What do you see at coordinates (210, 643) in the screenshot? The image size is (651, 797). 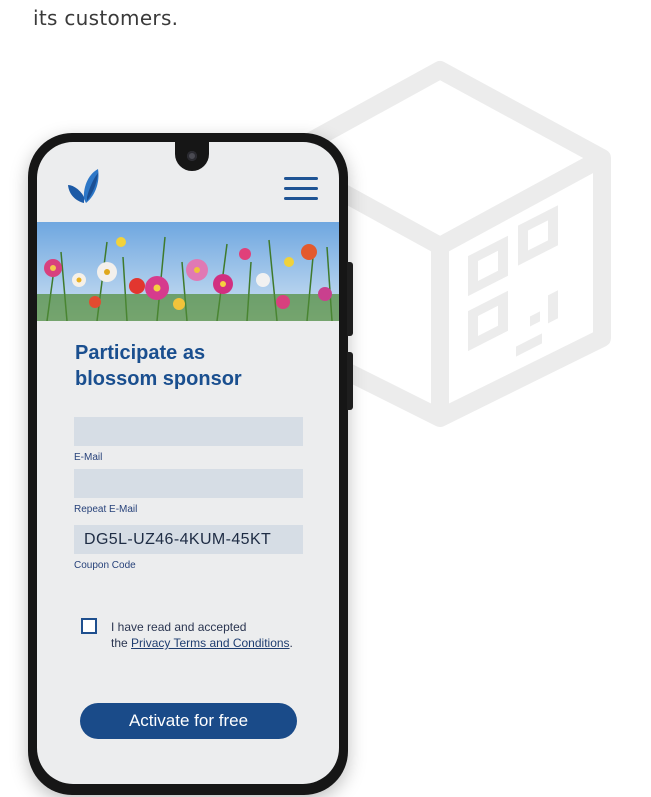 I see `privacy-terms-link: Privacy Terms and Conditions` at bounding box center [210, 643].